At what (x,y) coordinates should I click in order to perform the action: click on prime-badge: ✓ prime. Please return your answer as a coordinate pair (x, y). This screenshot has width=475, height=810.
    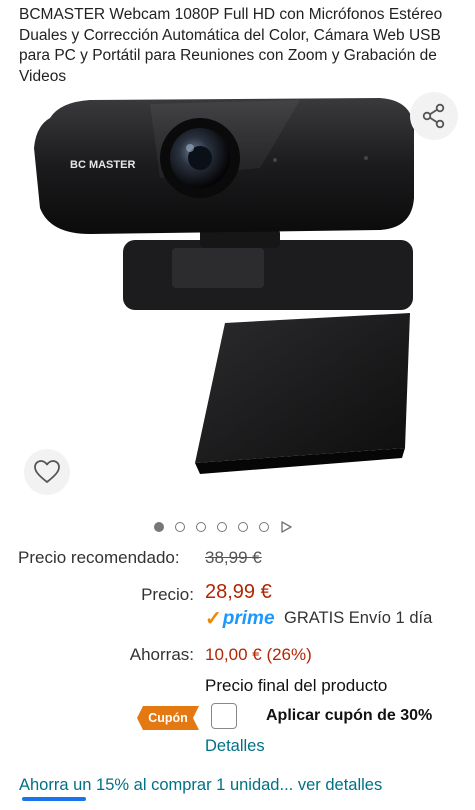
    Looking at the image, I should click on (240, 618).